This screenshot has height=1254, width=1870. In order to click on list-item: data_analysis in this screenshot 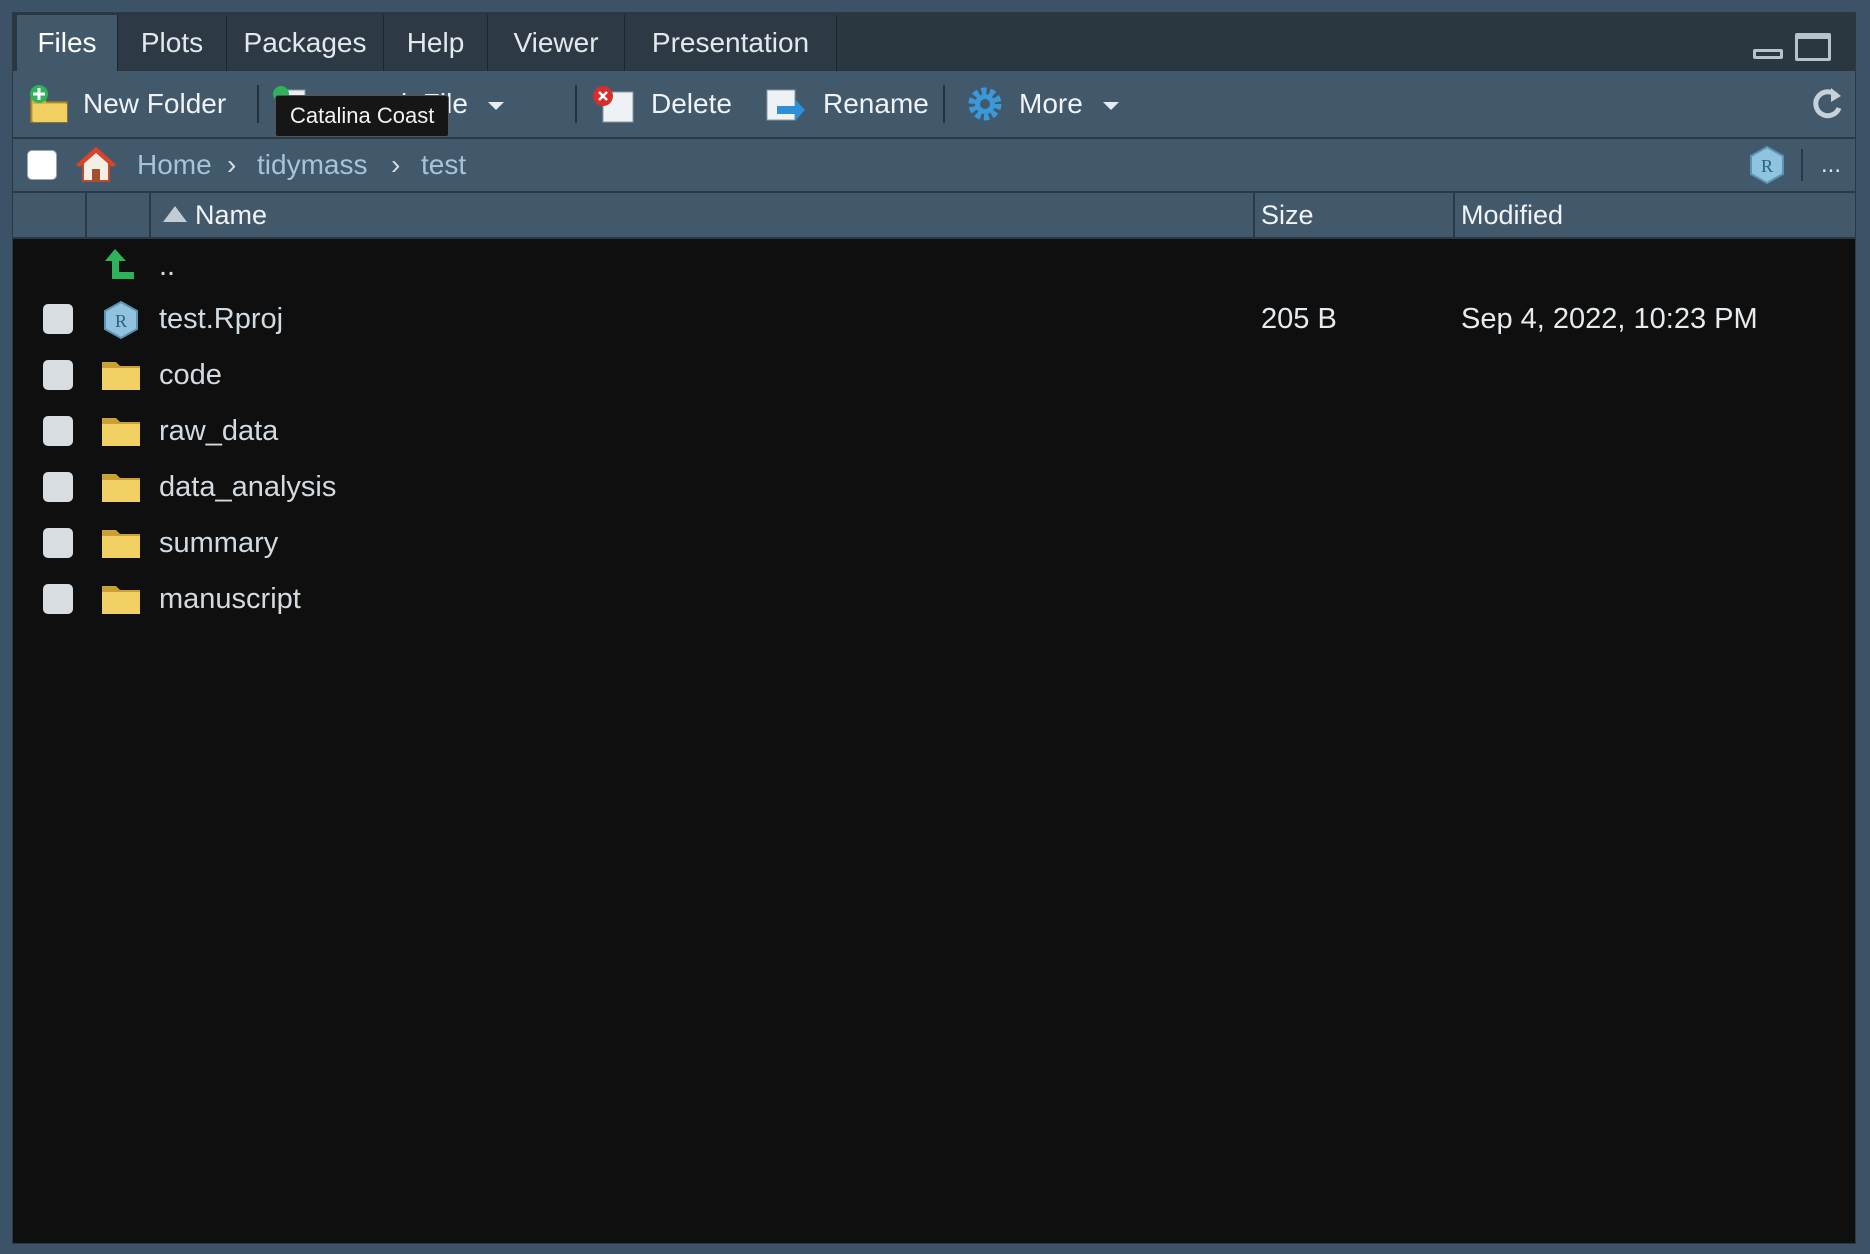, I will do `click(934, 487)`.